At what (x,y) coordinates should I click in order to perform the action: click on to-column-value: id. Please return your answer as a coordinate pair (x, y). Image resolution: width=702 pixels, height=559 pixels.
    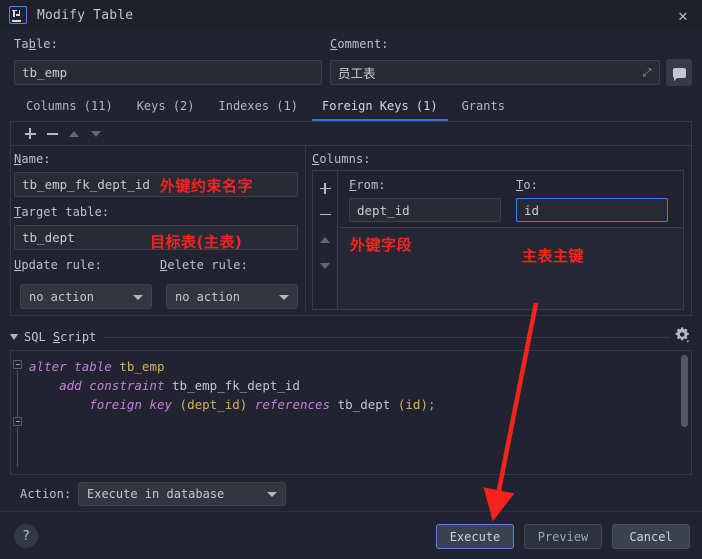
    Looking at the image, I should click on (532, 210).